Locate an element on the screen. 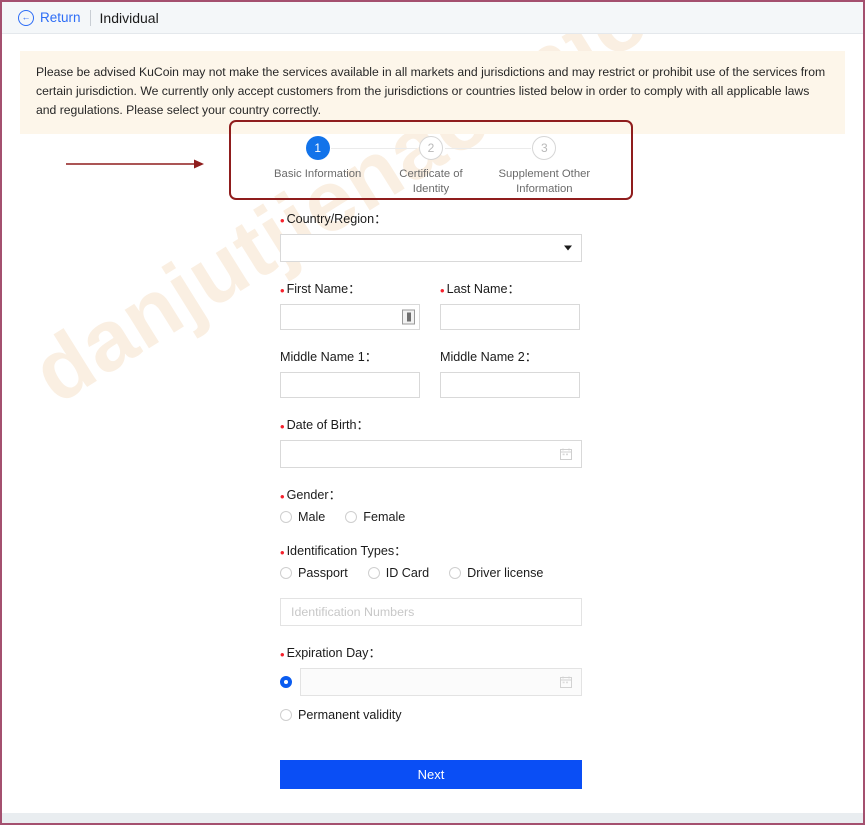 The width and height of the screenshot is (865, 825). step-number-2: 2 is located at coordinates (430, 148).